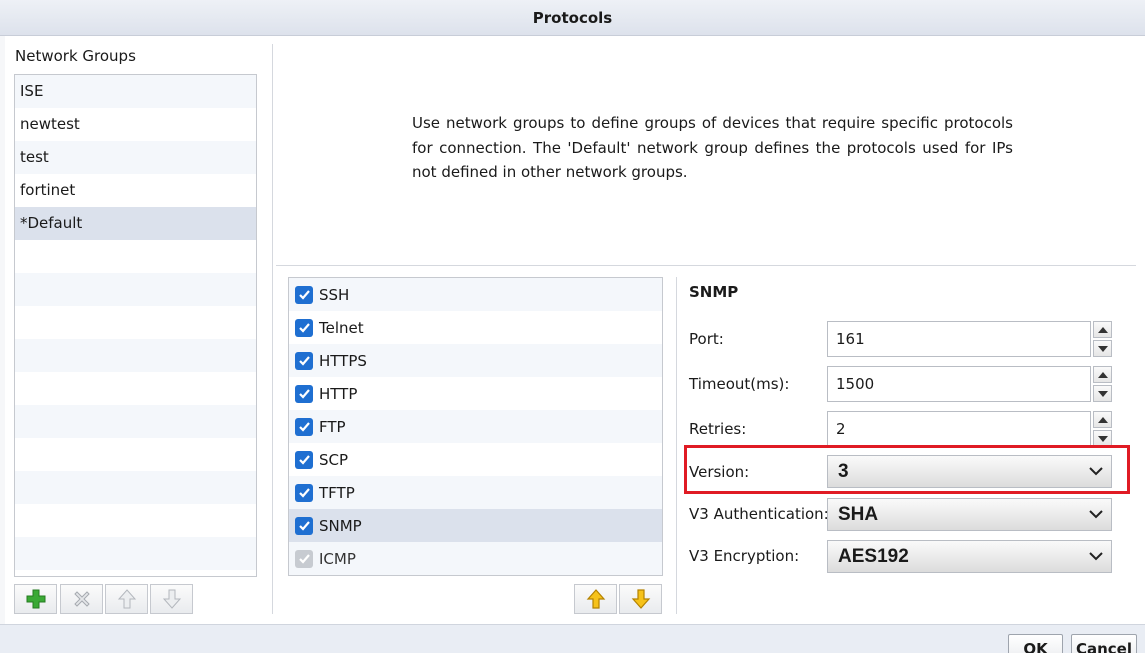  What do you see at coordinates (759, 514) in the screenshot?
I see `v3-authentication-label: V3 Authentication:` at bounding box center [759, 514].